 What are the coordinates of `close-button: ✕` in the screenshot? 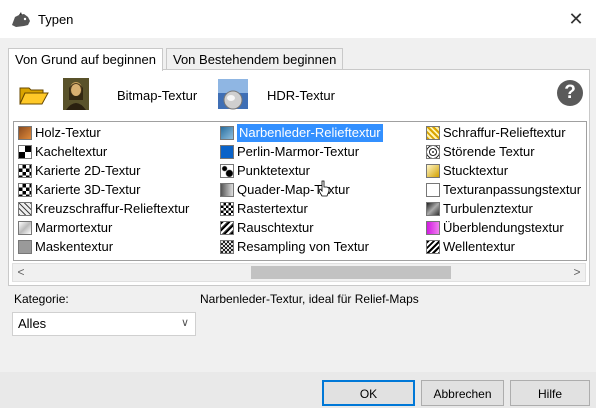 It's located at (576, 19).